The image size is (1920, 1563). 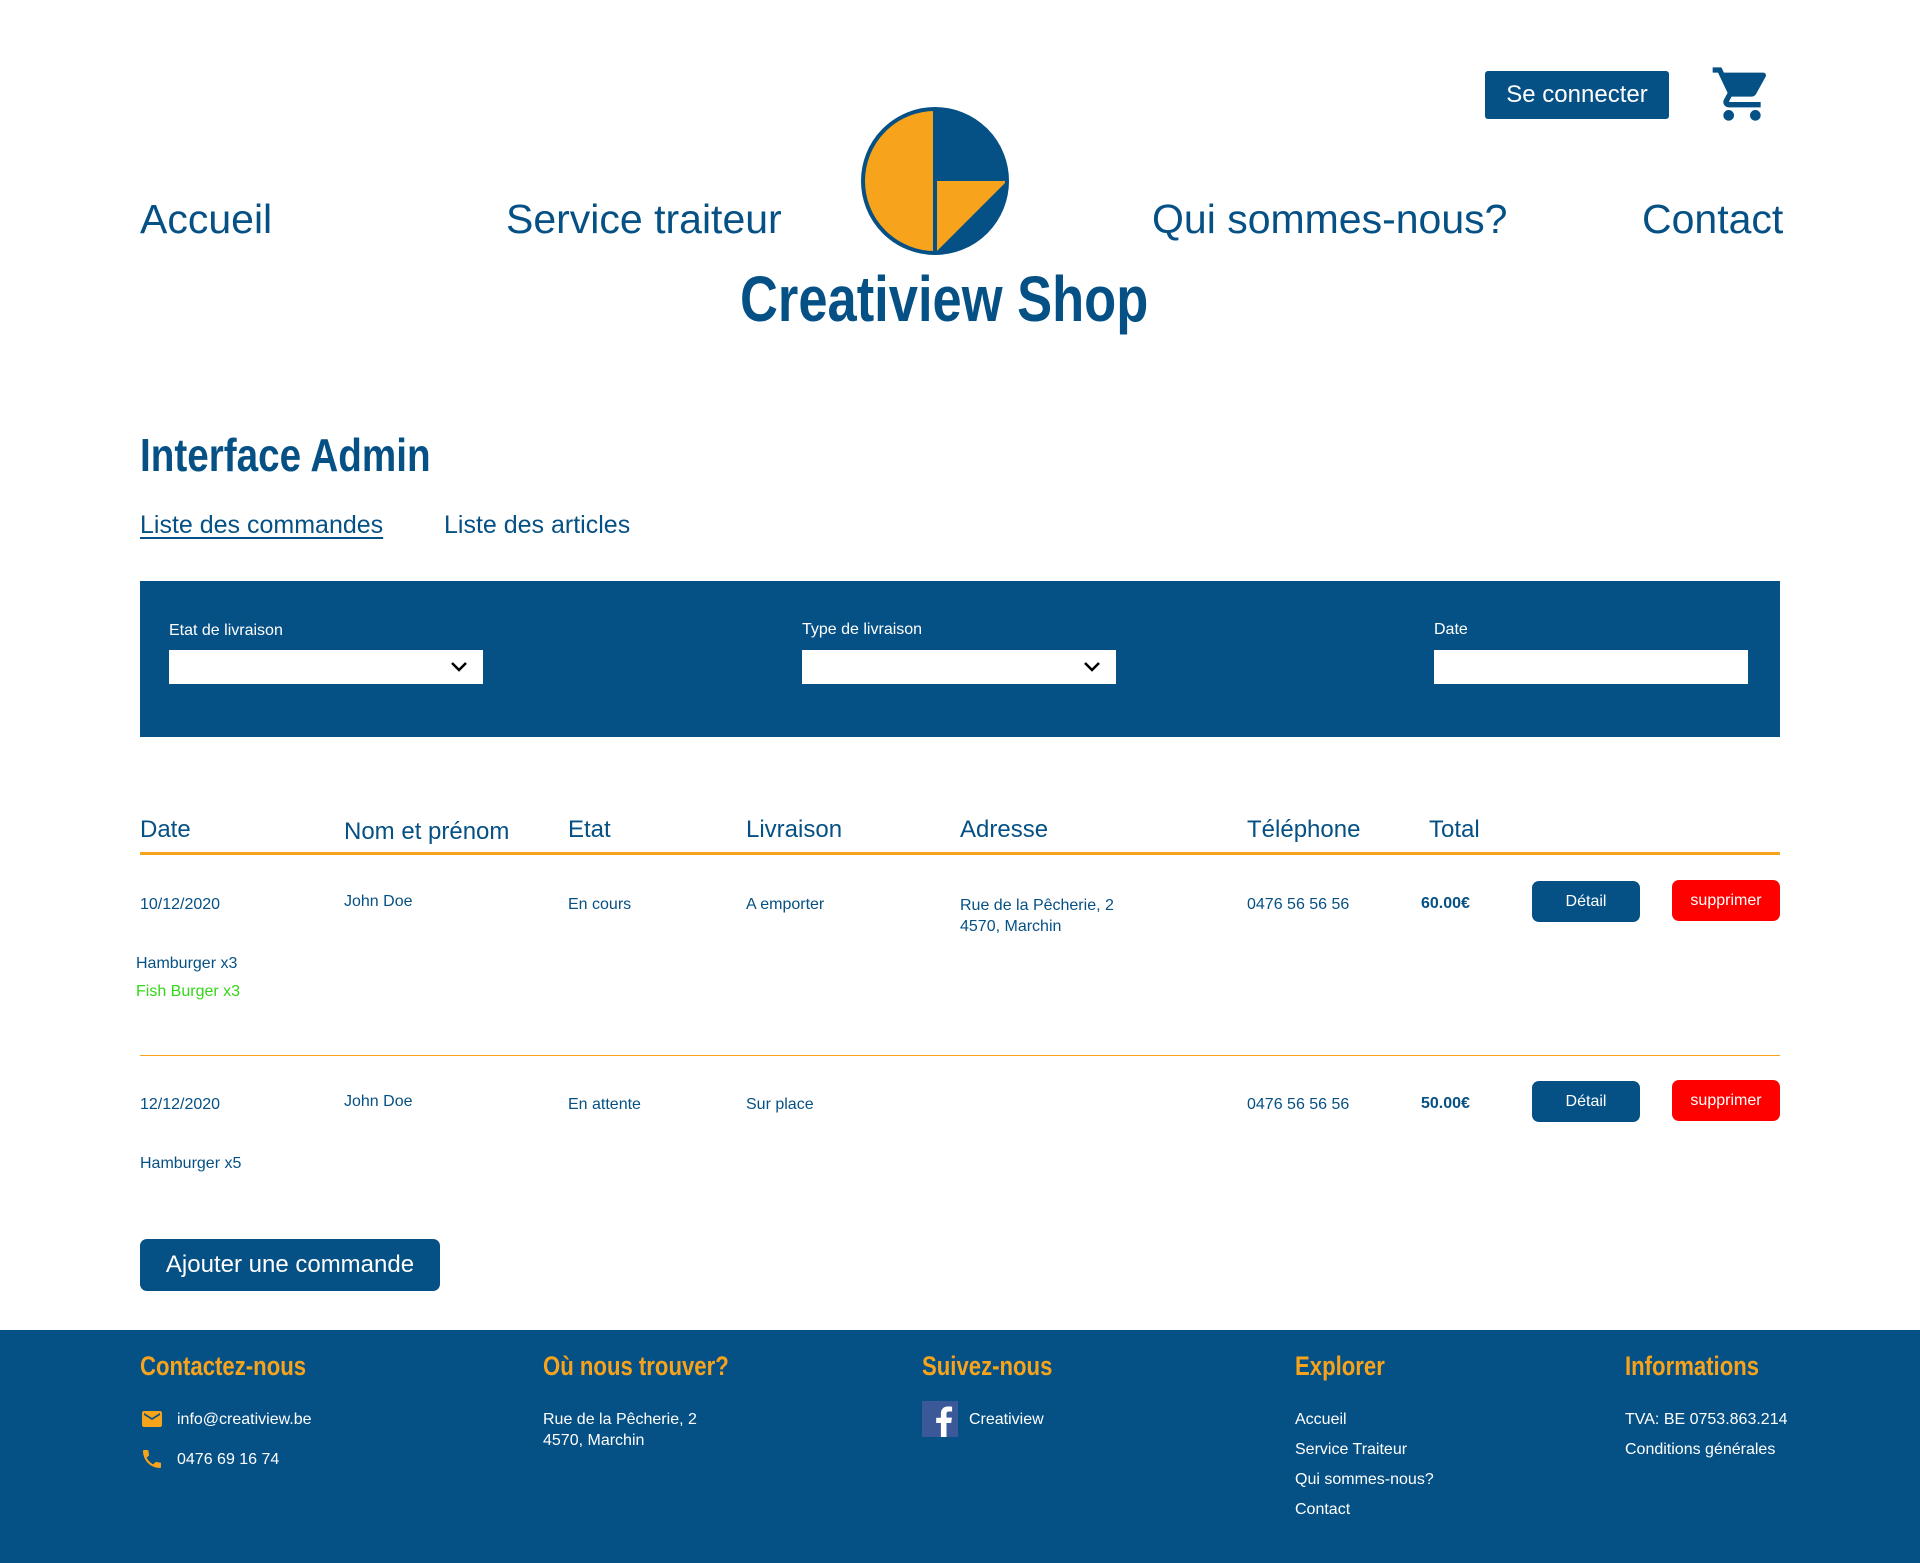 I want to click on order-total: 50.00€, so click(x=1445, y=1103).